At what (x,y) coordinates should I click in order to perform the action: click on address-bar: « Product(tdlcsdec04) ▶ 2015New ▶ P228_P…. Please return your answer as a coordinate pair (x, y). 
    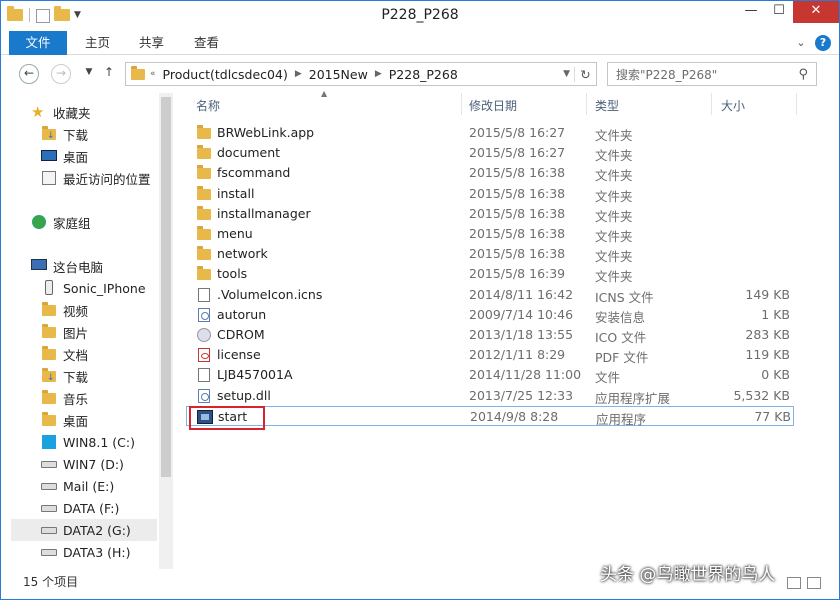
    Looking at the image, I should click on (361, 74).